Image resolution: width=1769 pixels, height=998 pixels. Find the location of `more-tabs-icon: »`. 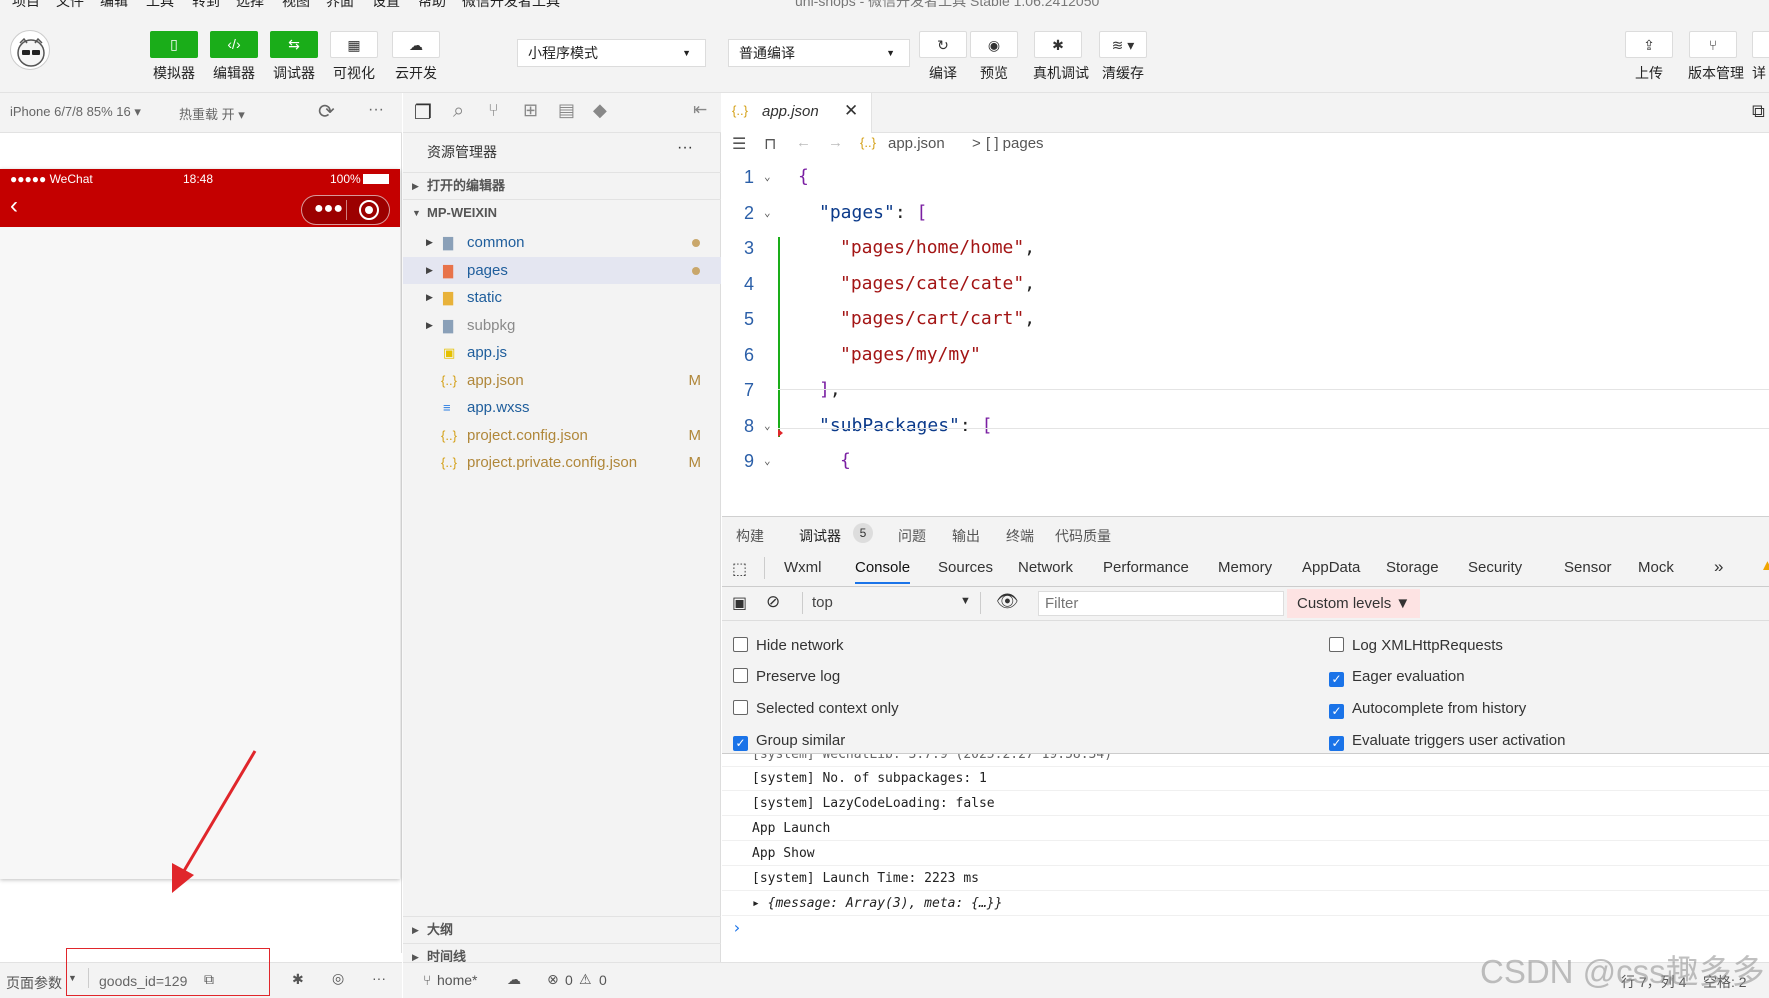

more-tabs-icon: » is located at coordinates (1718, 567).